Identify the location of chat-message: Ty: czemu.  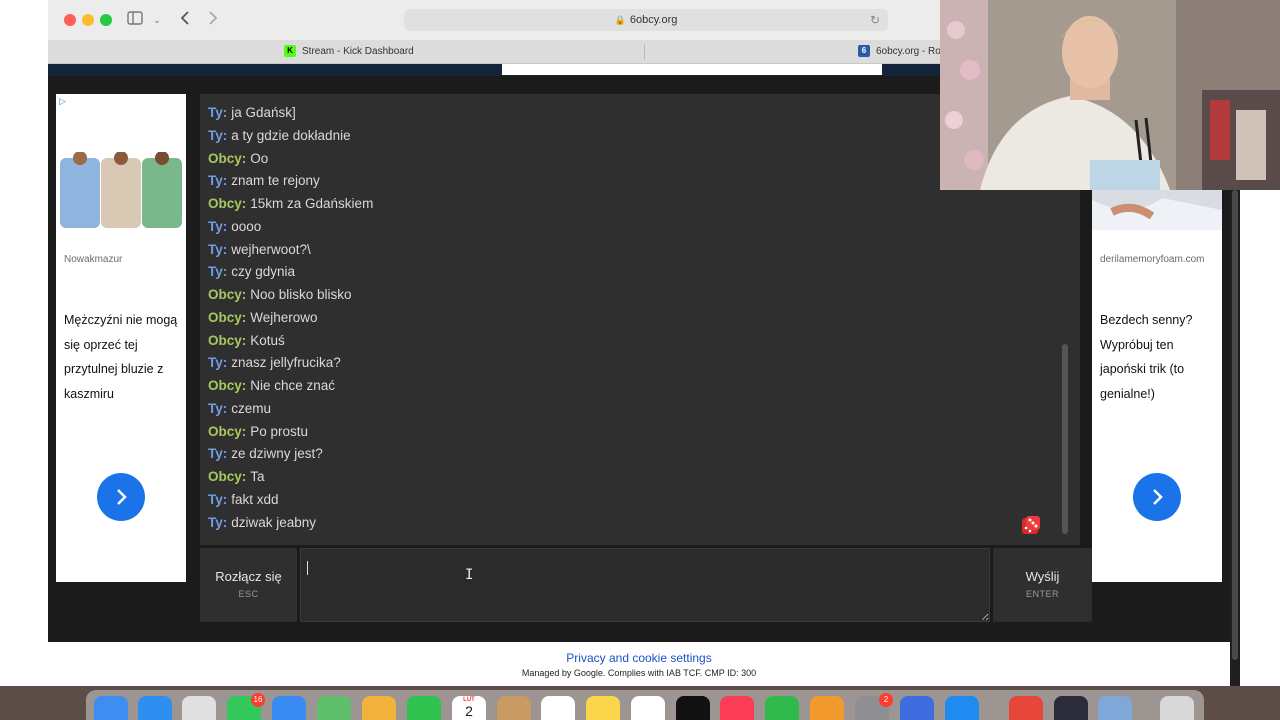
(239, 409).